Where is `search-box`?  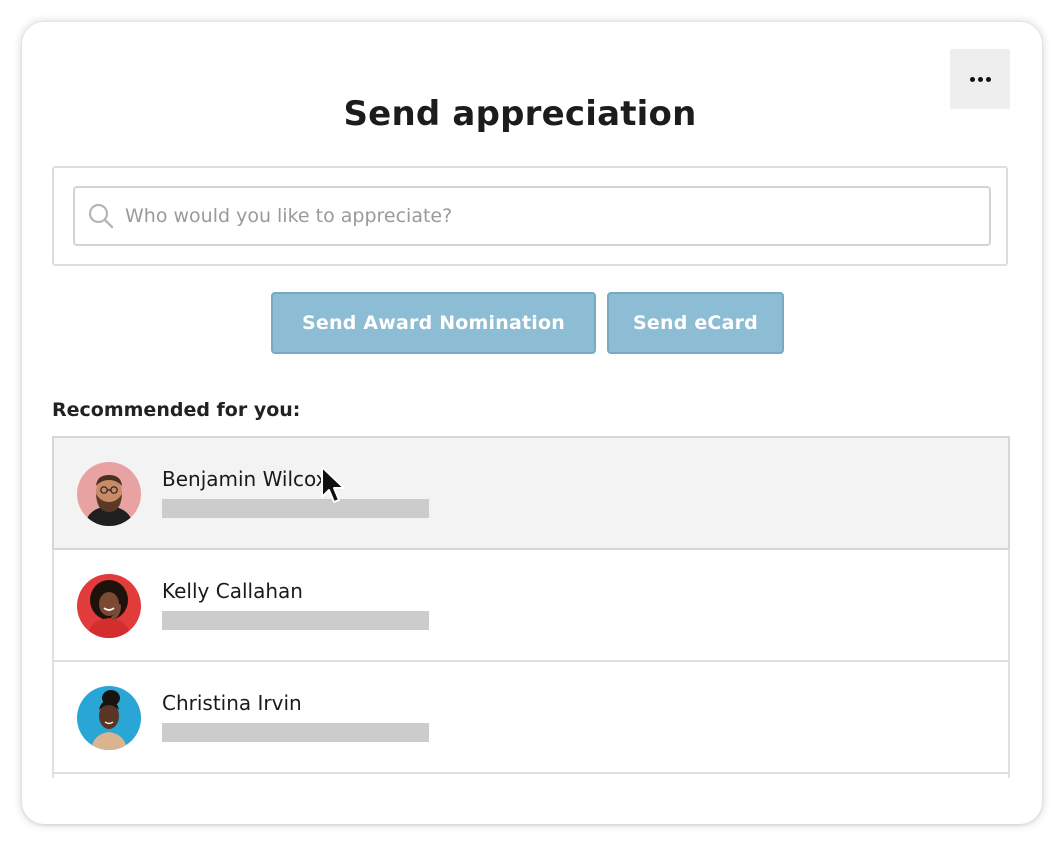 search-box is located at coordinates (532, 216).